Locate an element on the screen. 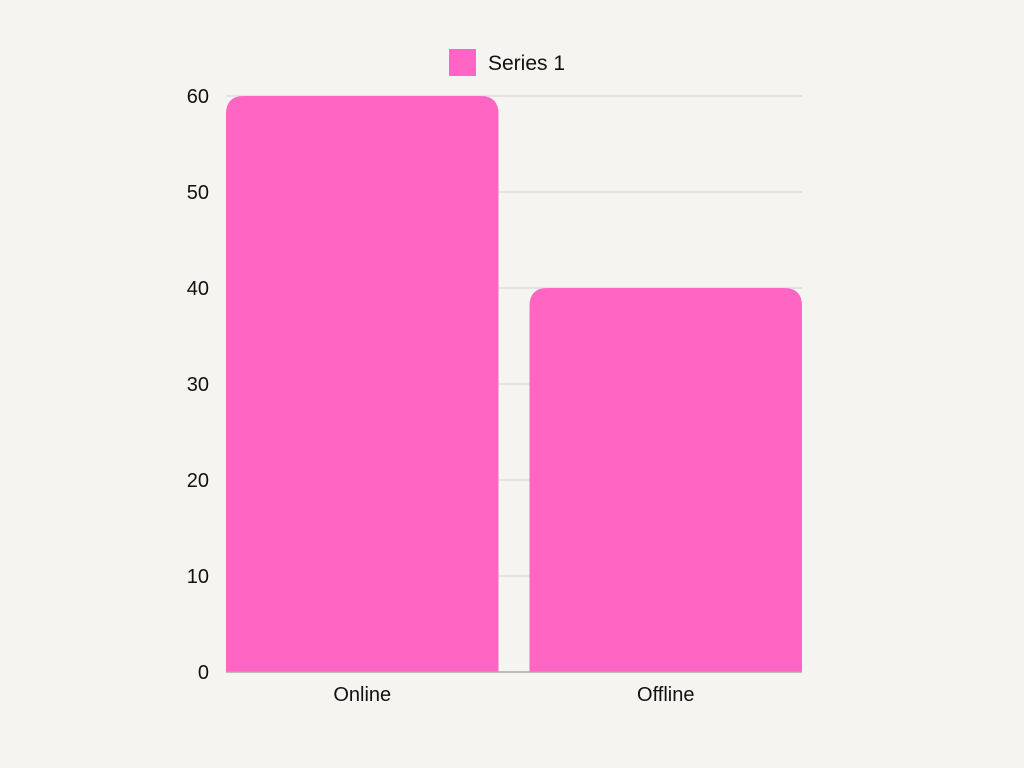 This screenshot has height=768, width=1024. legend: Series 1 is located at coordinates (507, 62).